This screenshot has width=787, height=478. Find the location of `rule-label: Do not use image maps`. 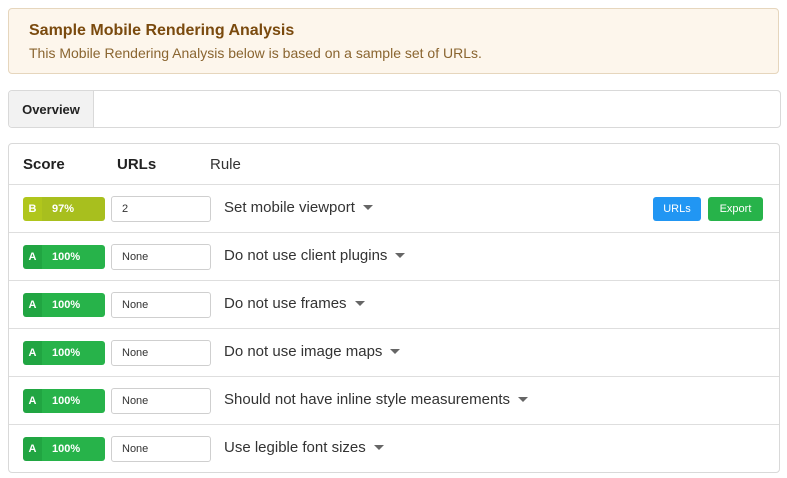

rule-label: Do not use image maps is located at coordinates (303, 351).